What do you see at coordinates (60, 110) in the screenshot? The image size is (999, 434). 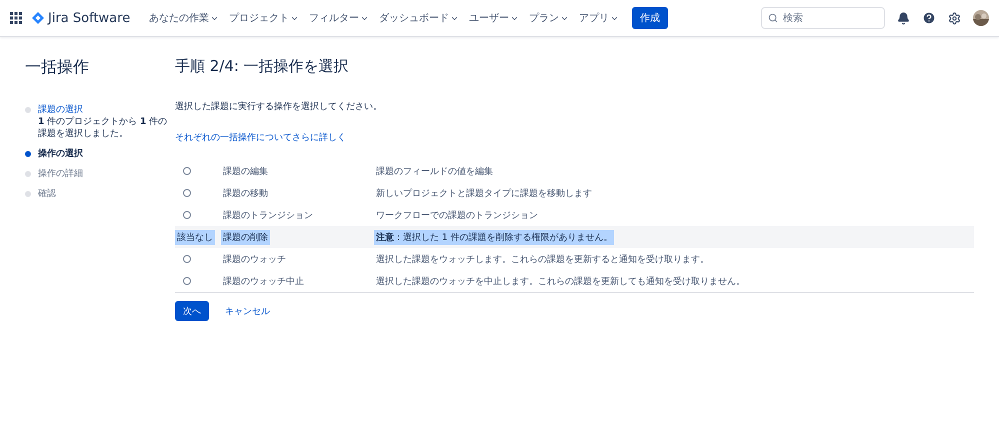 I see `step-label: 課題の選択` at bounding box center [60, 110].